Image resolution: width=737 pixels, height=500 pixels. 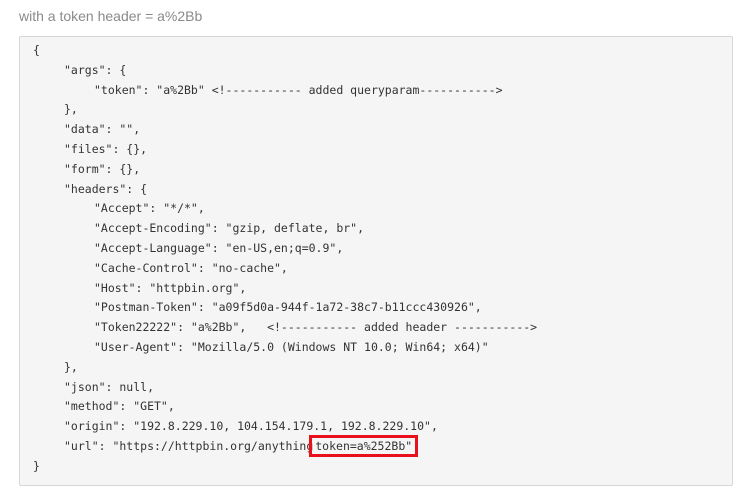 I want to click on code-line: "data": "",, so click(x=285, y=130).